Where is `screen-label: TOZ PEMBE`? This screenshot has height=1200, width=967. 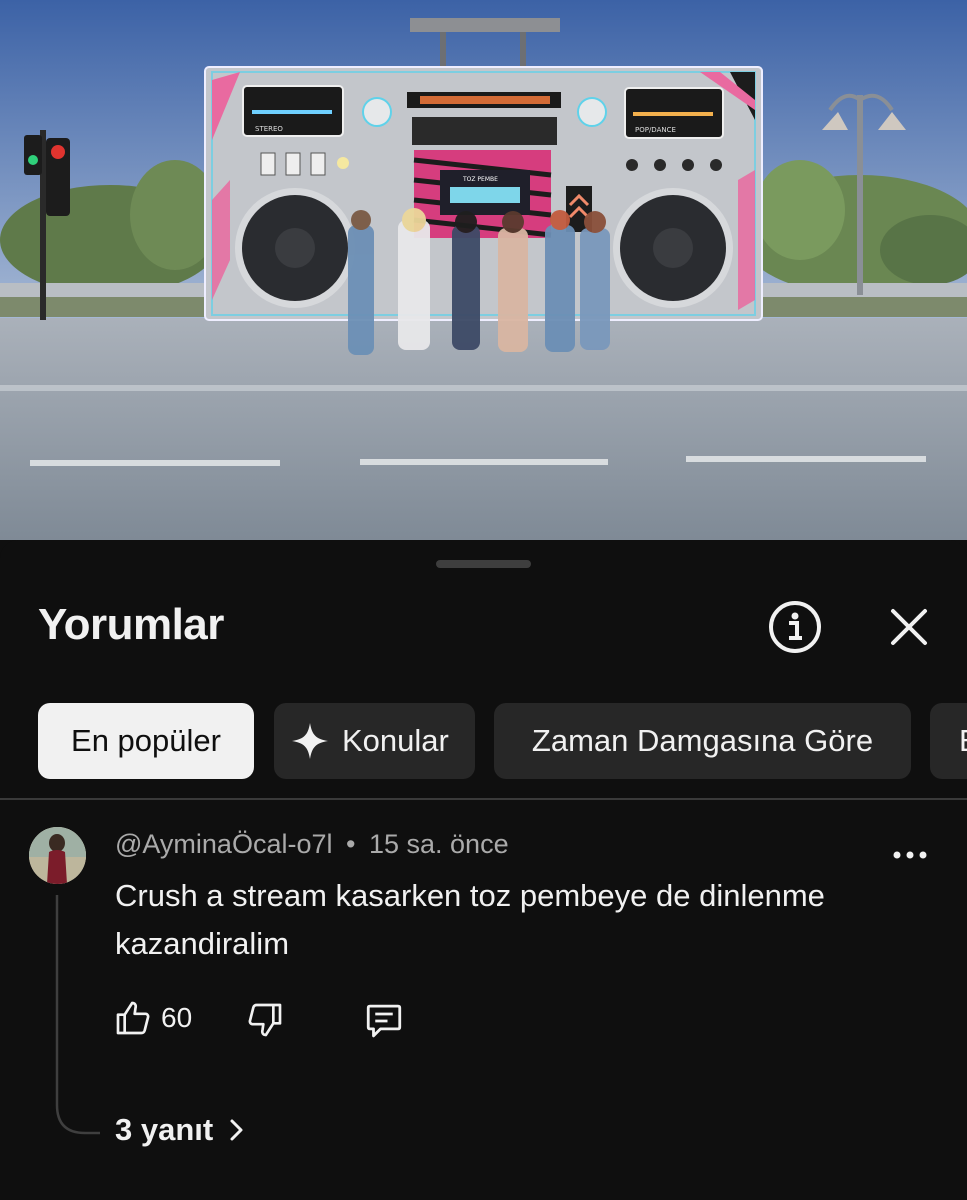
screen-label: TOZ PEMBE is located at coordinates (480, 179).